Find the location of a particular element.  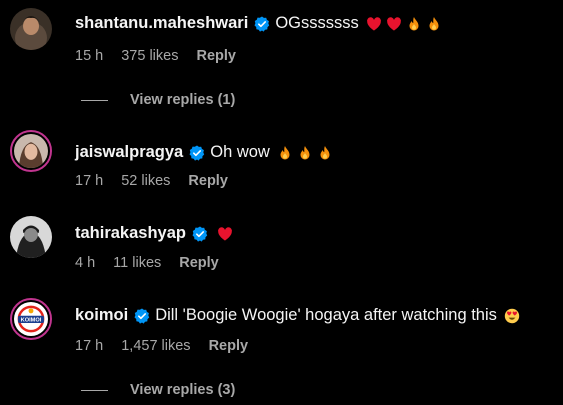

view-replies-button: View replies (1) is located at coordinates (158, 100).